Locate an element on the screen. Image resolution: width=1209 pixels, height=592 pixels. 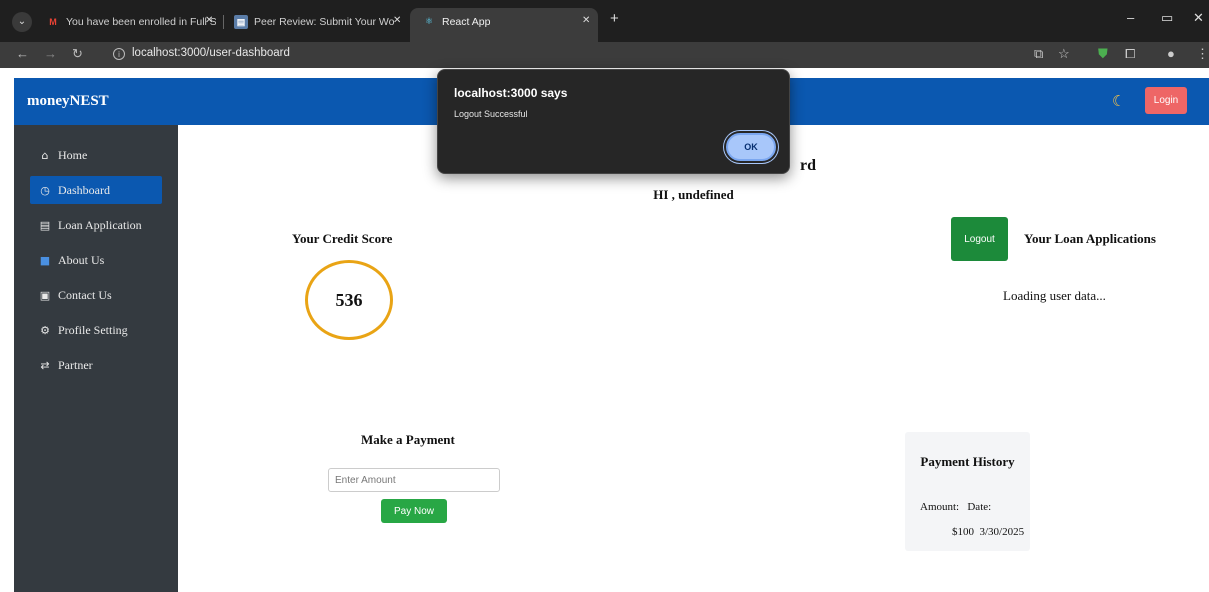
restore-icon: ▭ is located at coordinates (1167, 18).